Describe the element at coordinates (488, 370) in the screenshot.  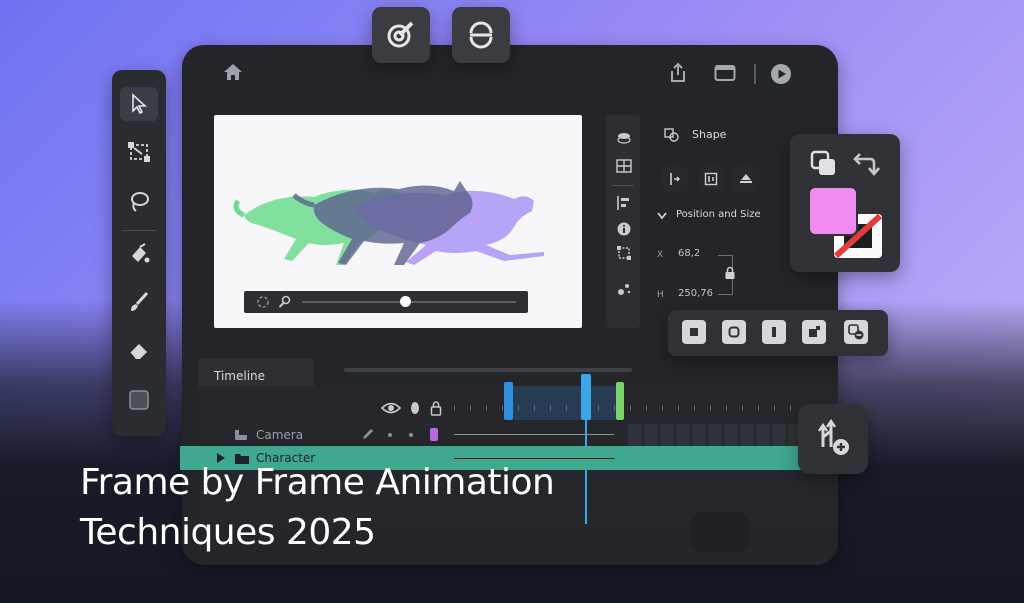
I see `timeline-scroll-track` at that location.